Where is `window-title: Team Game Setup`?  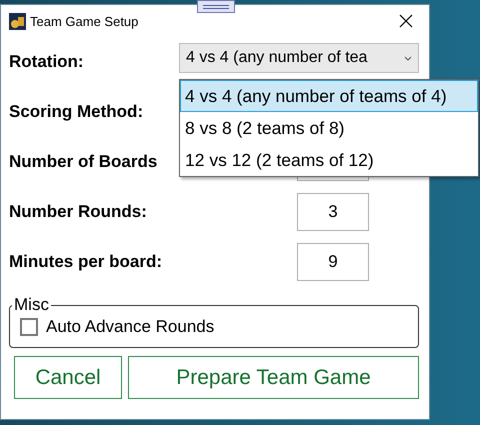
window-title: Team Game Setup is located at coordinates (85, 21).